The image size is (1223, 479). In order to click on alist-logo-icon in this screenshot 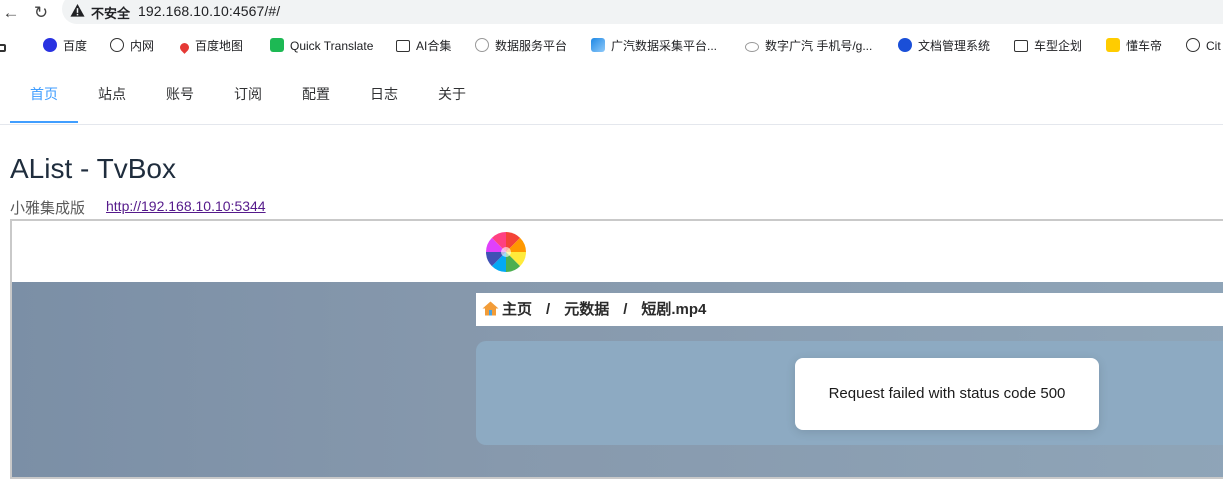, I will do `click(506, 252)`.